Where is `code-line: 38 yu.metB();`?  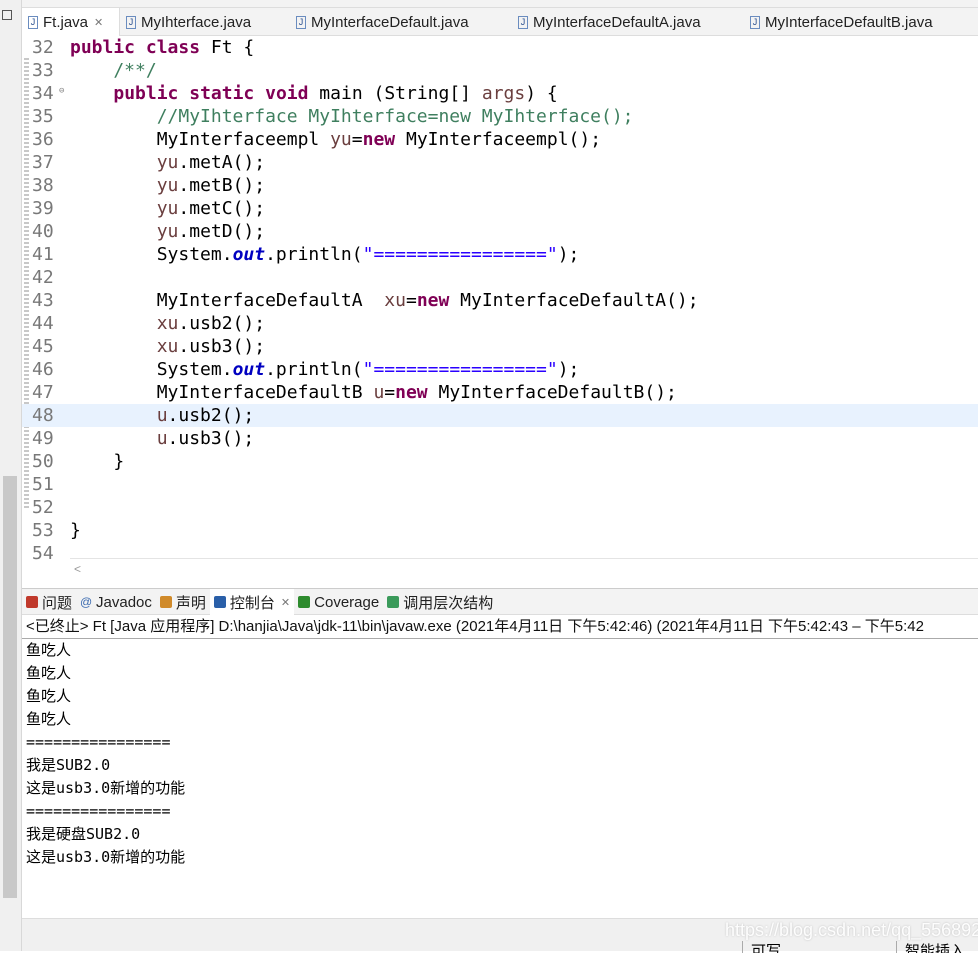 code-line: 38 yu.metB(); is located at coordinates (500, 185).